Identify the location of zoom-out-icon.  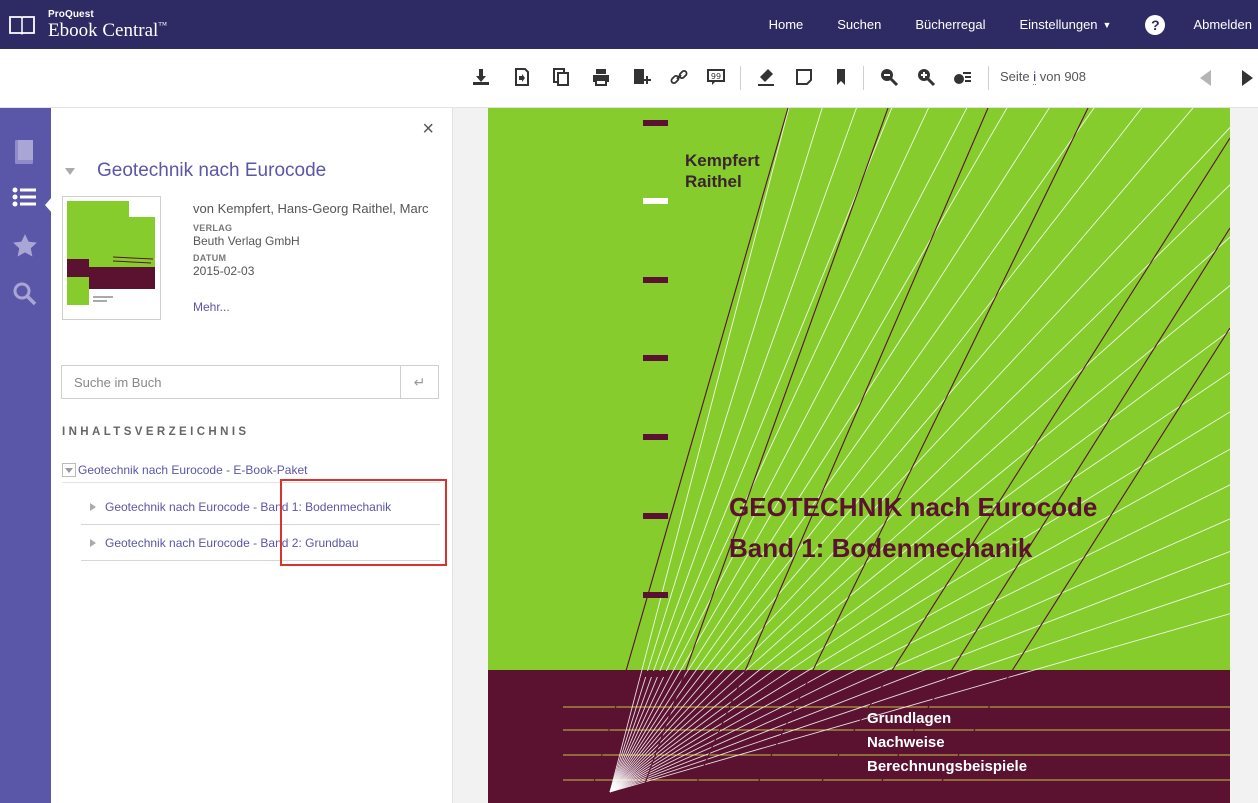
(889, 77).